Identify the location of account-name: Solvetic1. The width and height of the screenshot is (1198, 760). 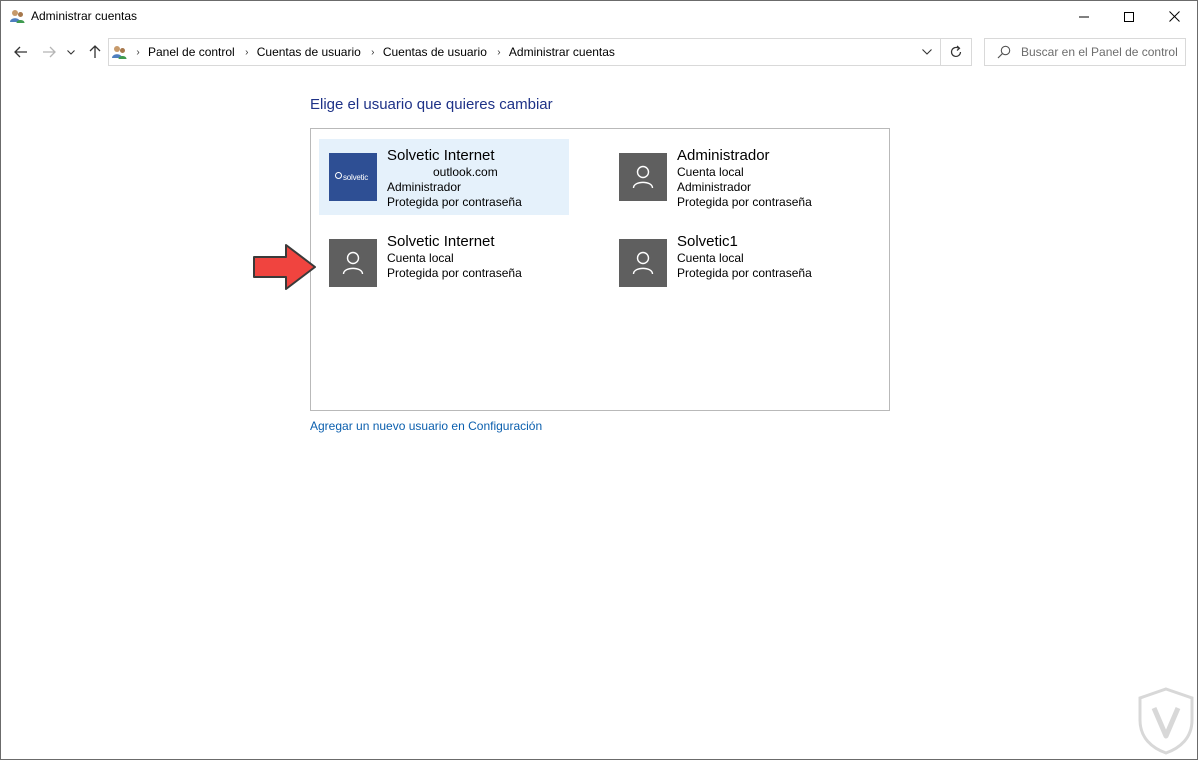
(707, 241).